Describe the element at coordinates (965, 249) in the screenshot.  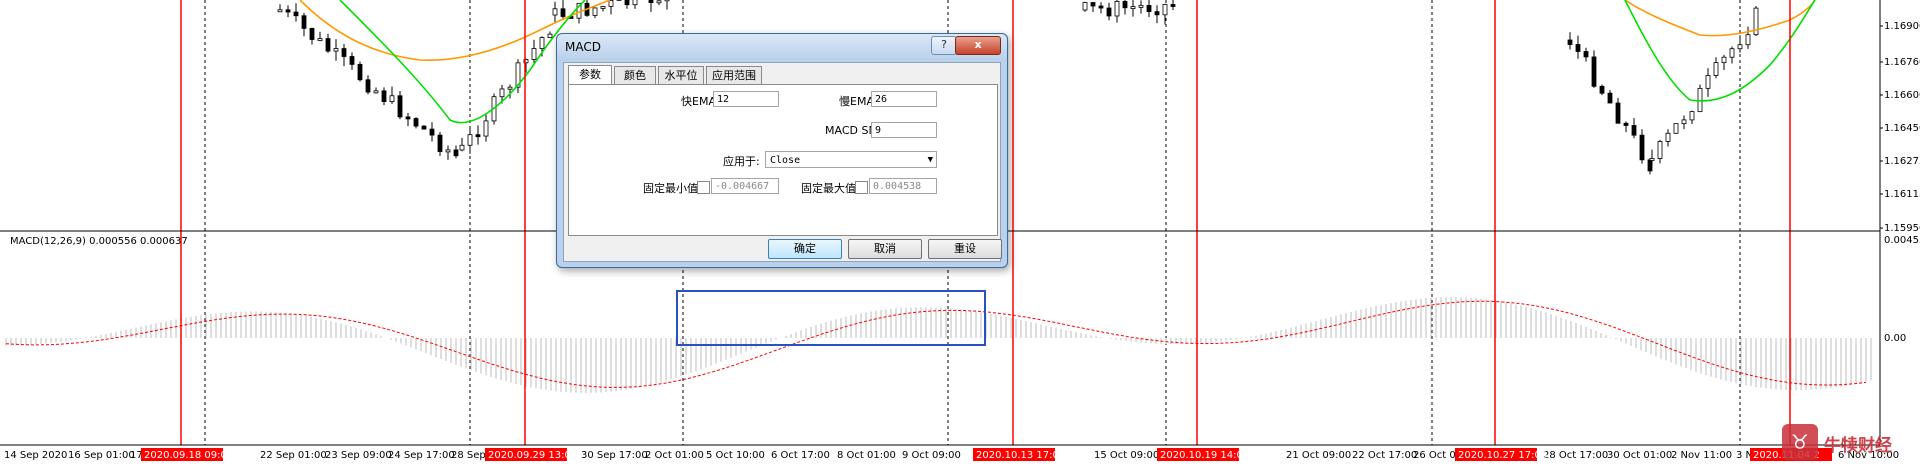
I see `reset-button: 重设` at that location.